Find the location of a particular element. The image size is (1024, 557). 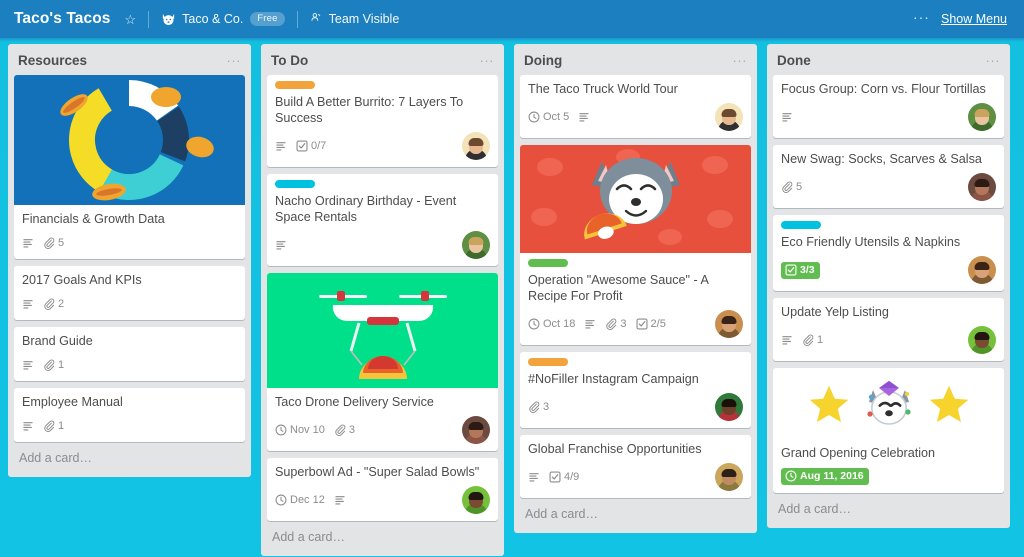

visibility-label: Team Visible is located at coordinates (364, 19).